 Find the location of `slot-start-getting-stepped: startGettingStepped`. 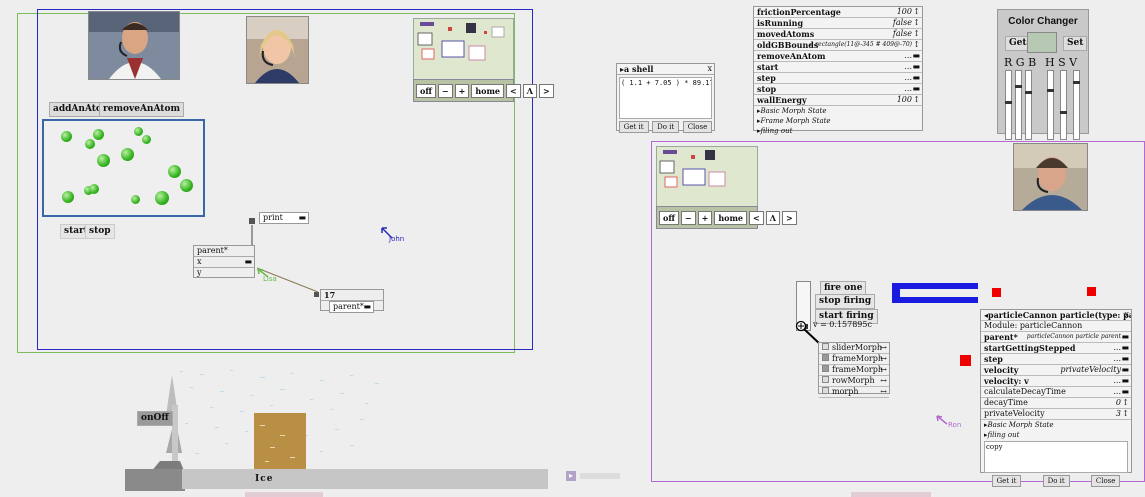

slot-start-getting-stepped: startGettingStepped is located at coordinates (1030, 348).